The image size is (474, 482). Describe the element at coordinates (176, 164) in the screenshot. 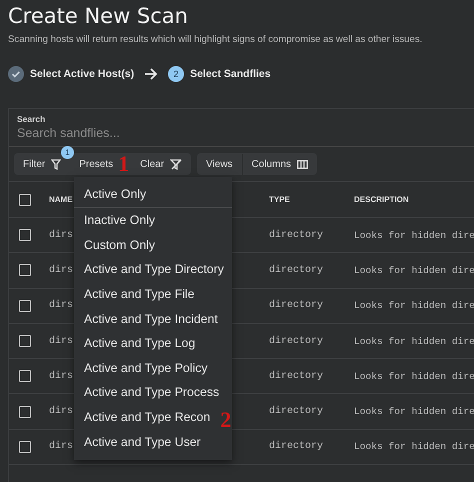

I see `clear-filter-icon` at that location.